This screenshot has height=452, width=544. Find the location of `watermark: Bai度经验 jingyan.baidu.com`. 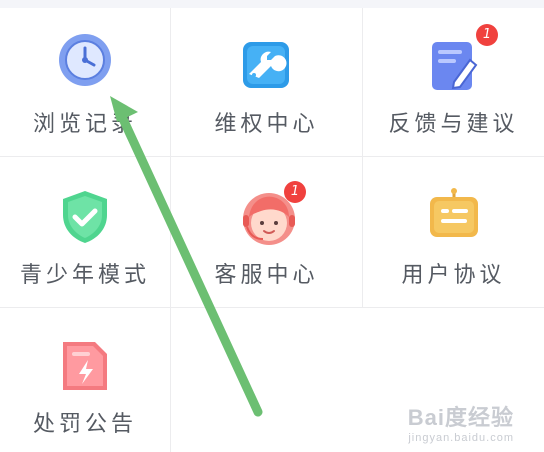

watermark: Bai度经验 jingyan.baidu.com is located at coordinates (461, 422).